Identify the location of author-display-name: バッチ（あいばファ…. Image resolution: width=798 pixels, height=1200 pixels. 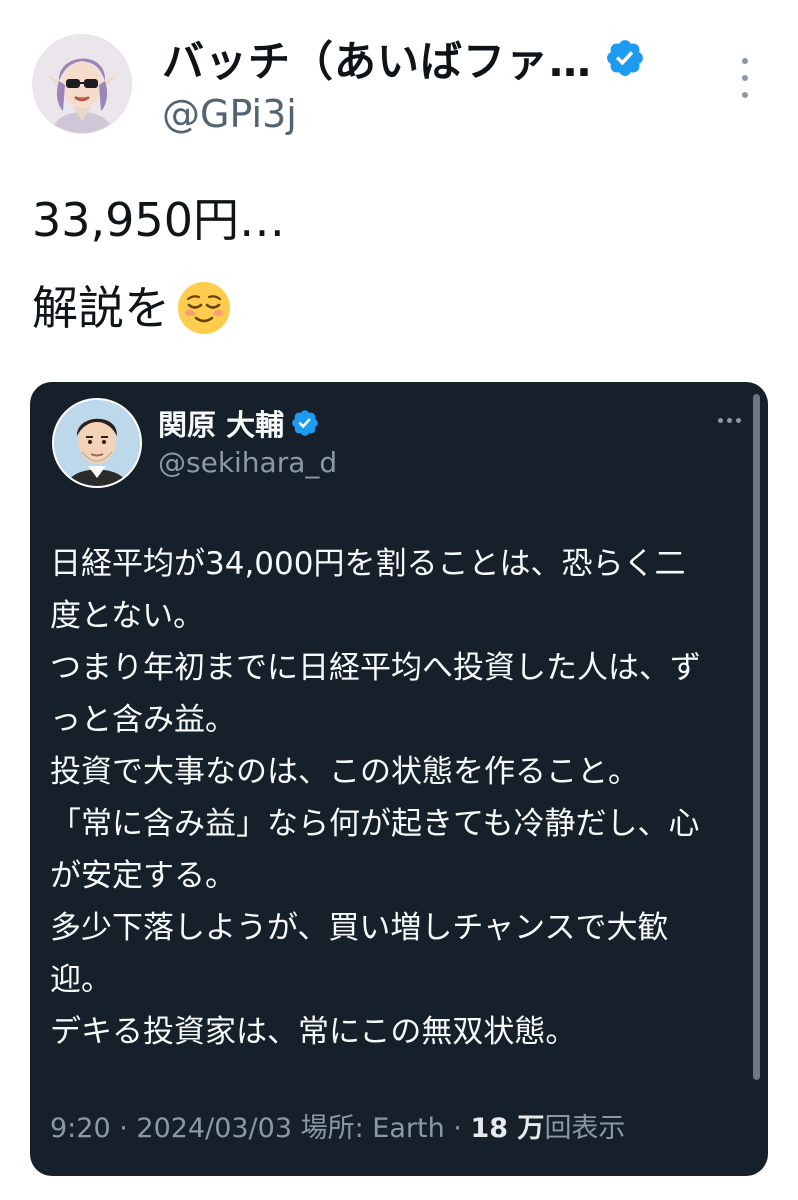
(377, 58).